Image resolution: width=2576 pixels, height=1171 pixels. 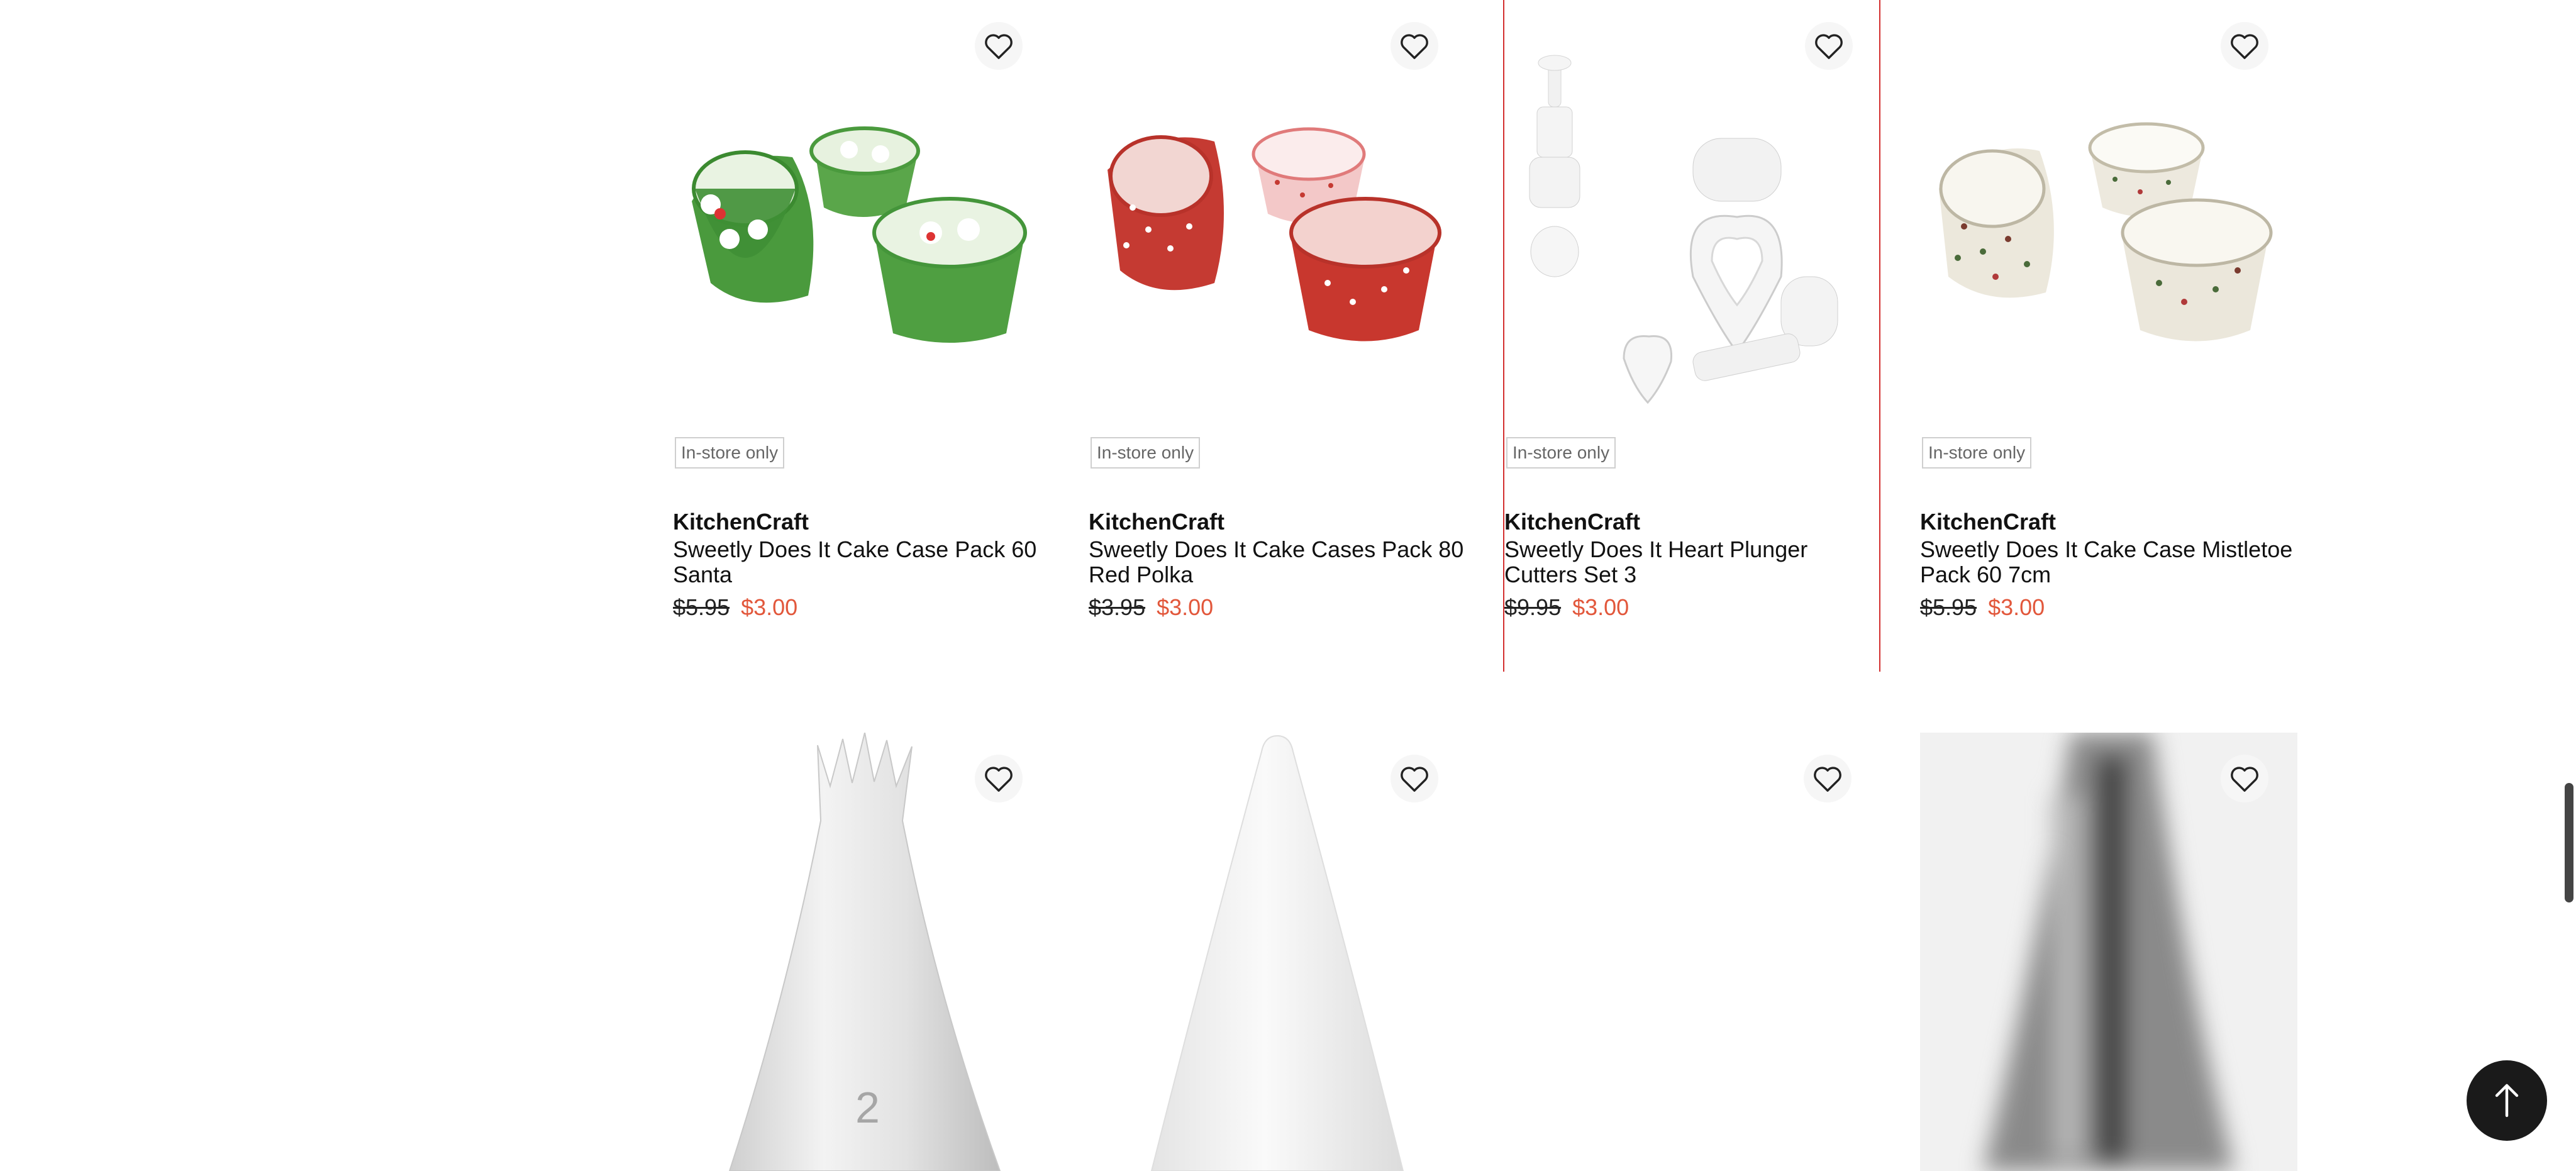 I want to click on product-price: $3.95 $3.00, so click(x=1151, y=607).